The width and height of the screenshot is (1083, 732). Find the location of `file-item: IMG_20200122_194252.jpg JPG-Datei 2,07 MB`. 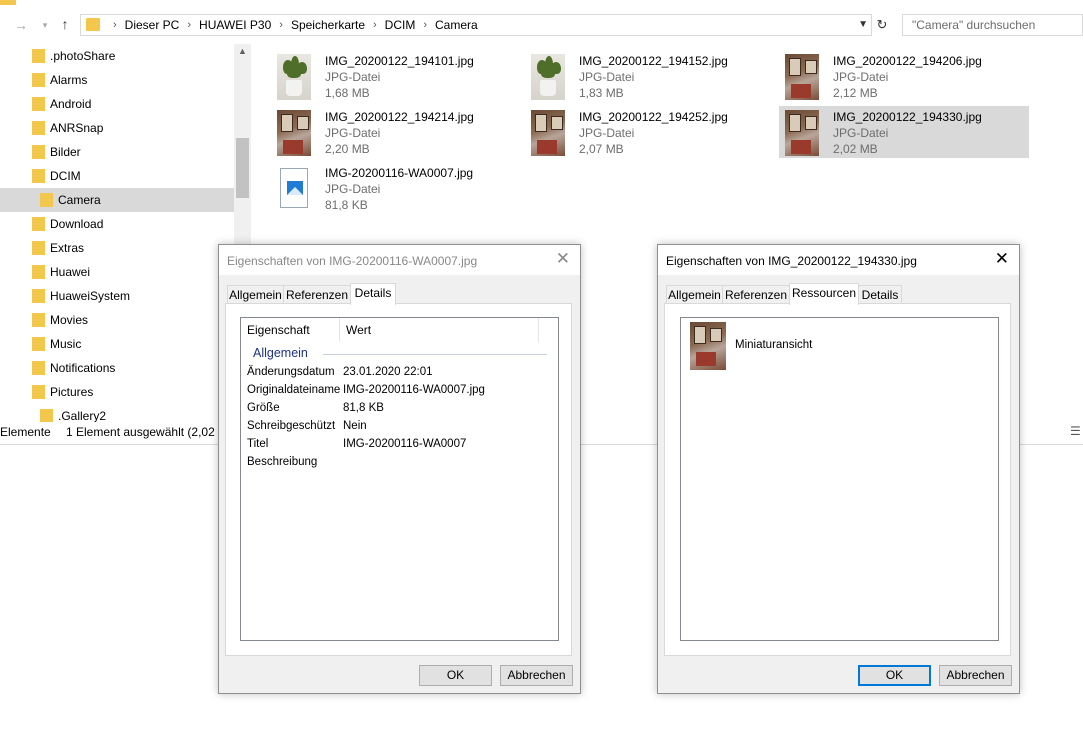

file-item: IMG_20200122_194252.jpg JPG-Datei 2,07 MB is located at coordinates (650, 132).